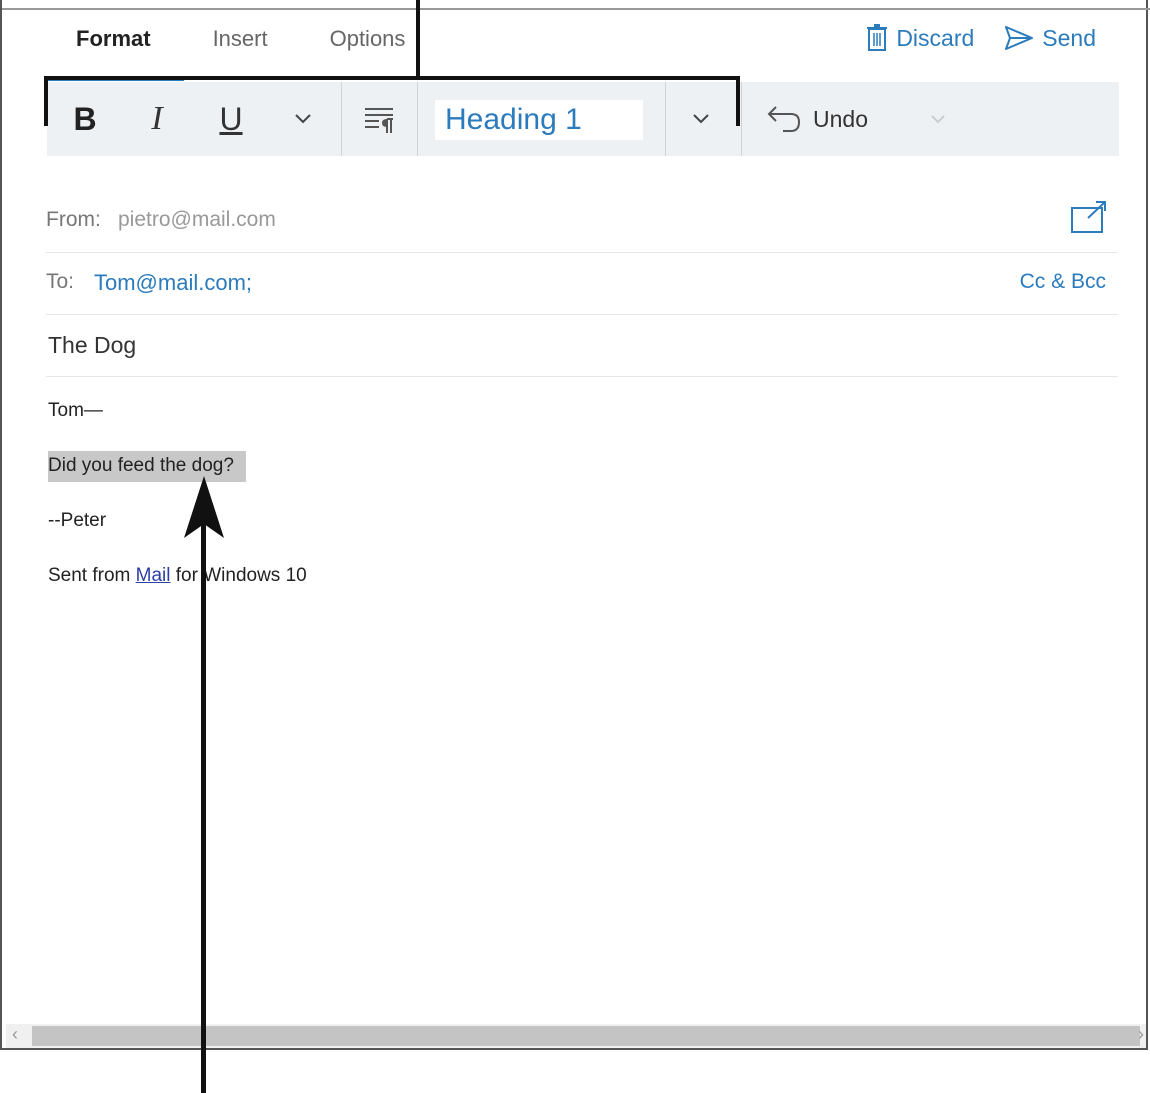 Image resolution: width=1150 pixels, height=1093 pixels. Describe the element at coordinates (582, 345) in the screenshot. I see `subject-row: The Dog` at that location.